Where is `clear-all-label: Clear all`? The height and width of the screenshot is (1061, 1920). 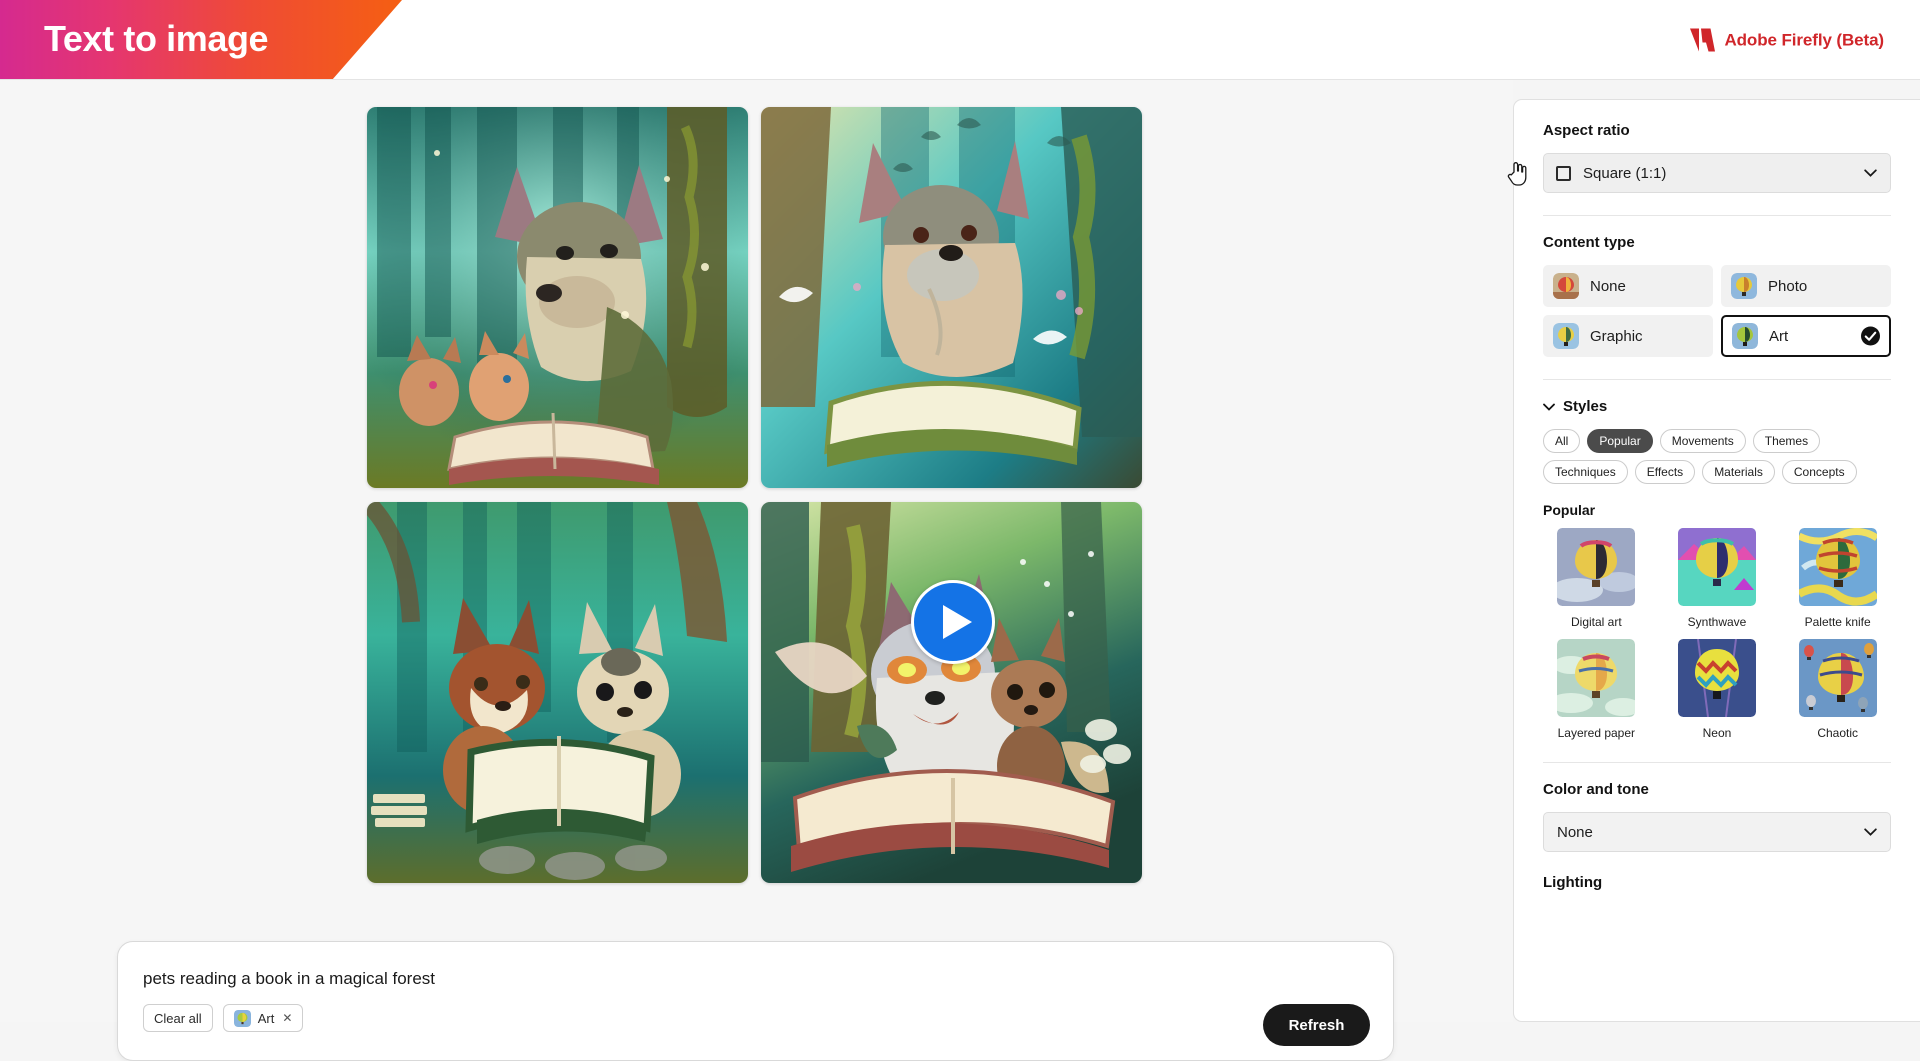 clear-all-label: Clear all is located at coordinates (178, 1018).